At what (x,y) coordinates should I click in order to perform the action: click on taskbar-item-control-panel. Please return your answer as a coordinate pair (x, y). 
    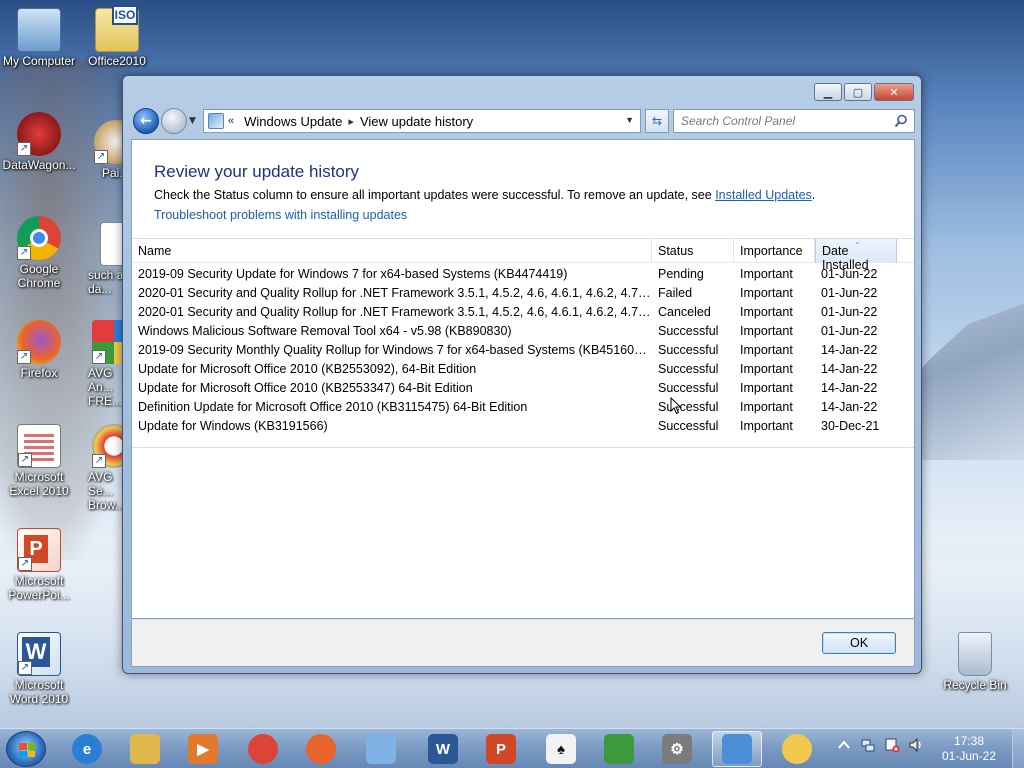
    Looking at the image, I should click on (737, 749).